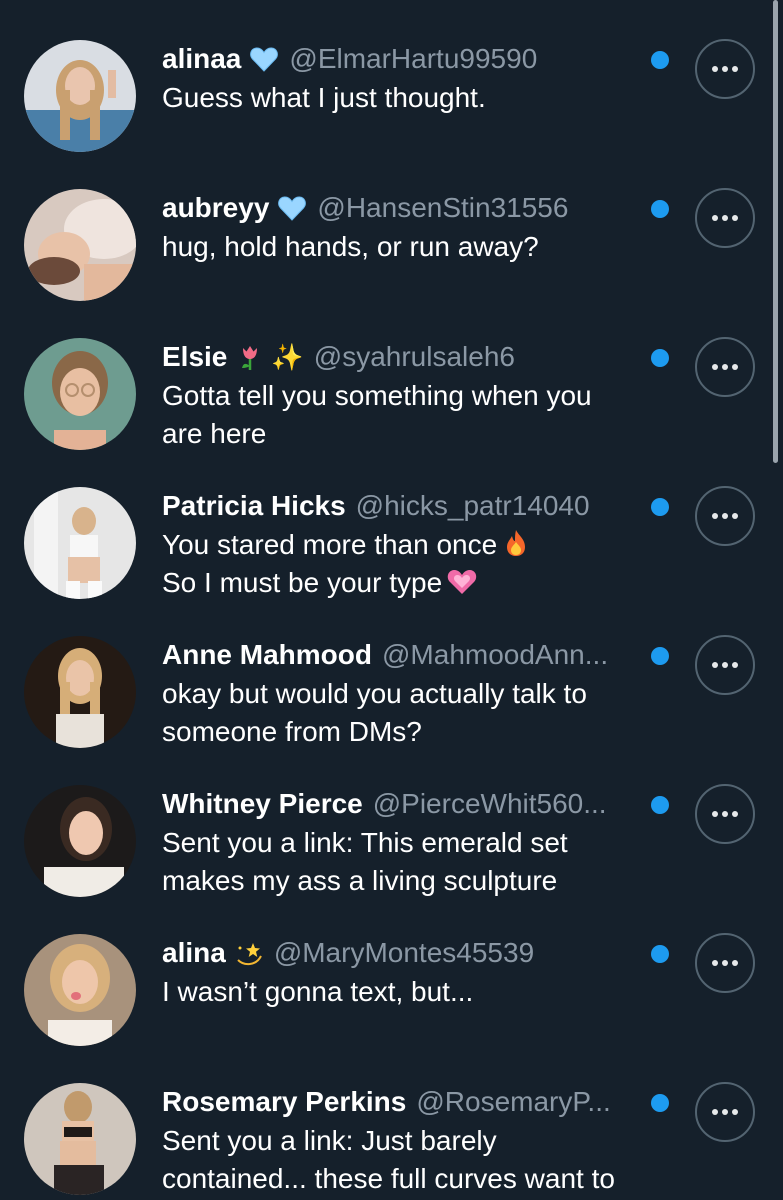 The width and height of the screenshot is (783, 1200). I want to click on message-line: Guess what I just thought., so click(324, 97).